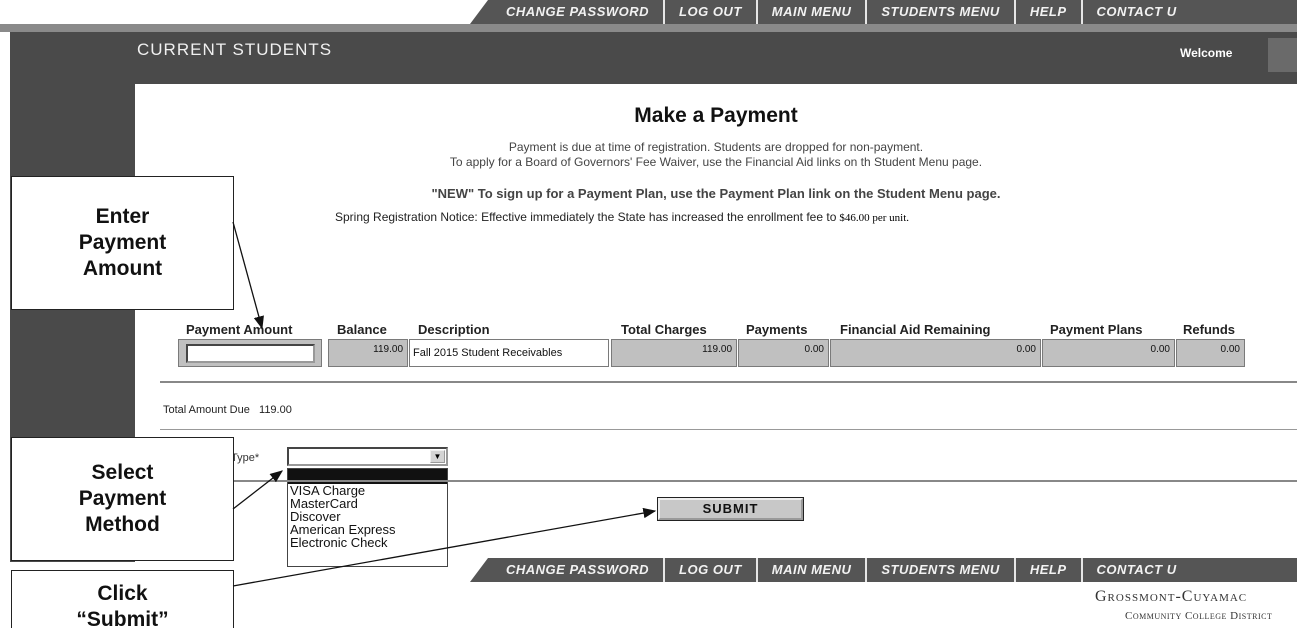  I want to click on total-value: 119.00, so click(275, 410).